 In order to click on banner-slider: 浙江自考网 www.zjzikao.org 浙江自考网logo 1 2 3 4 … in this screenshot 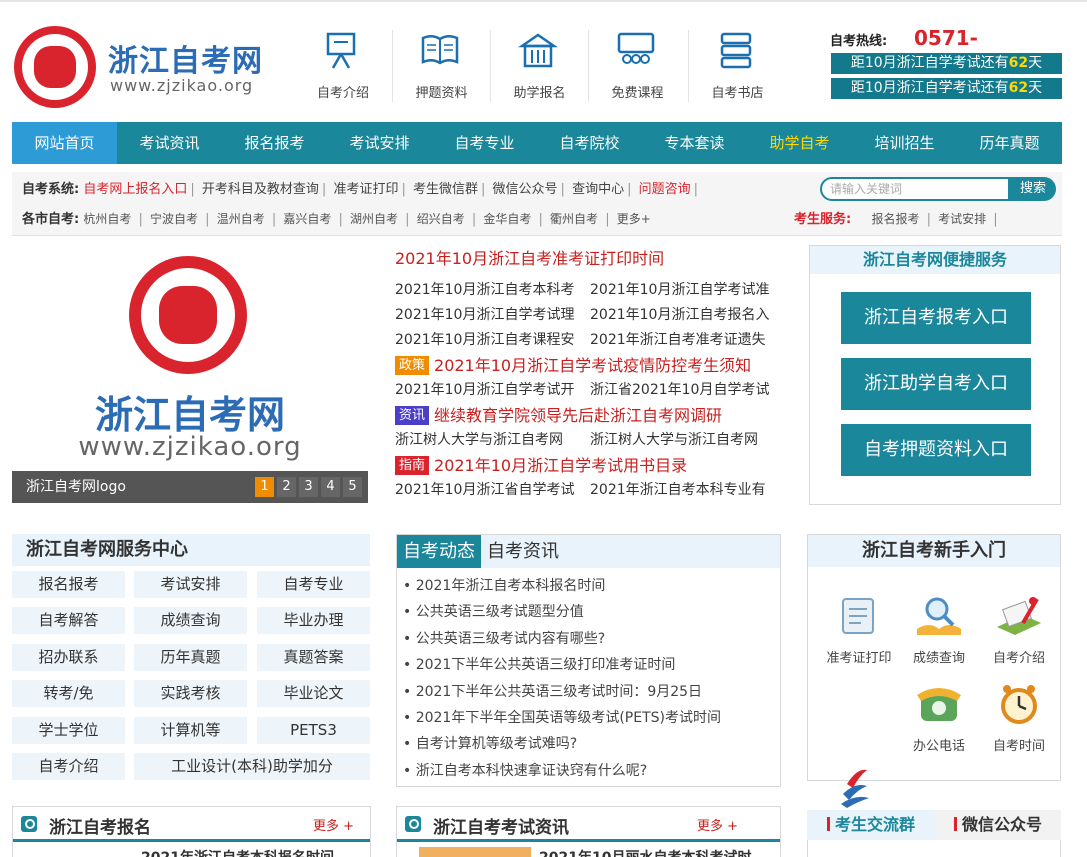, I will do `click(190, 373)`.